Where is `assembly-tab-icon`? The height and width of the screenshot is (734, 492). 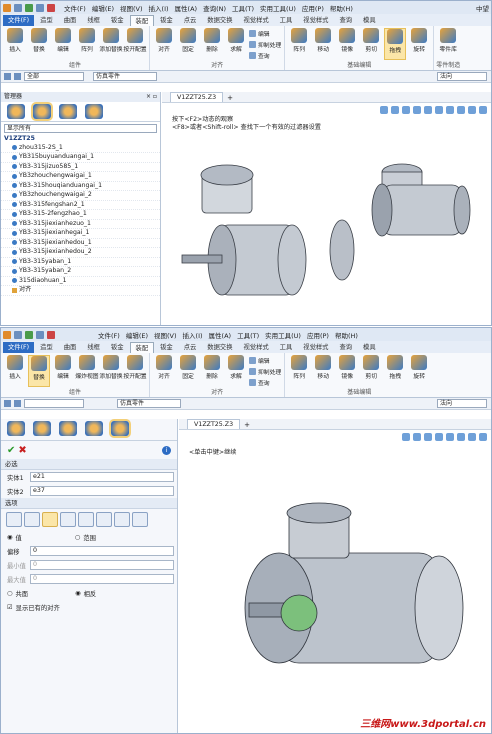 assembly-tab-icon is located at coordinates (42, 428).